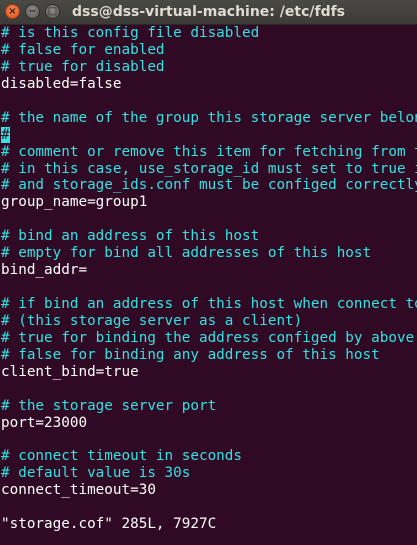 This screenshot has width=417, height=545. I want to click on minimize-icon: −, so click(32, 11).